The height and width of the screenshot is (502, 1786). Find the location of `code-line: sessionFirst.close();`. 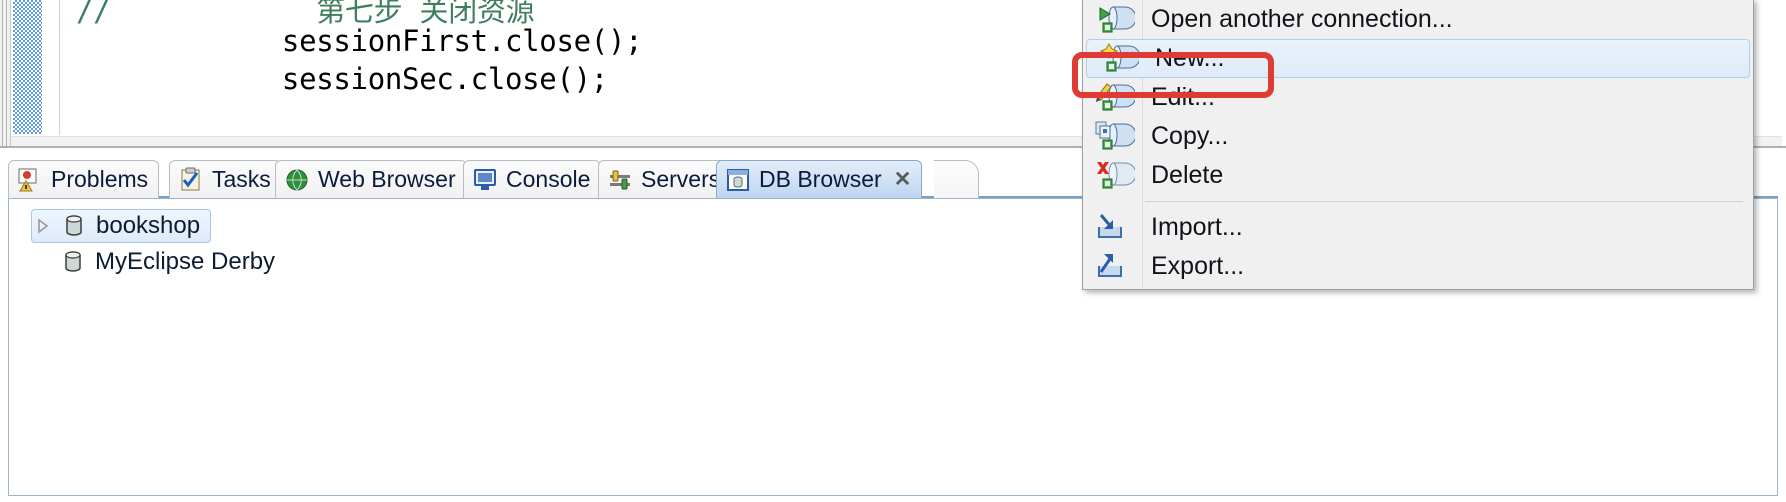

code-line: sessionFirst.close(); is located at coordinates (359, 41).